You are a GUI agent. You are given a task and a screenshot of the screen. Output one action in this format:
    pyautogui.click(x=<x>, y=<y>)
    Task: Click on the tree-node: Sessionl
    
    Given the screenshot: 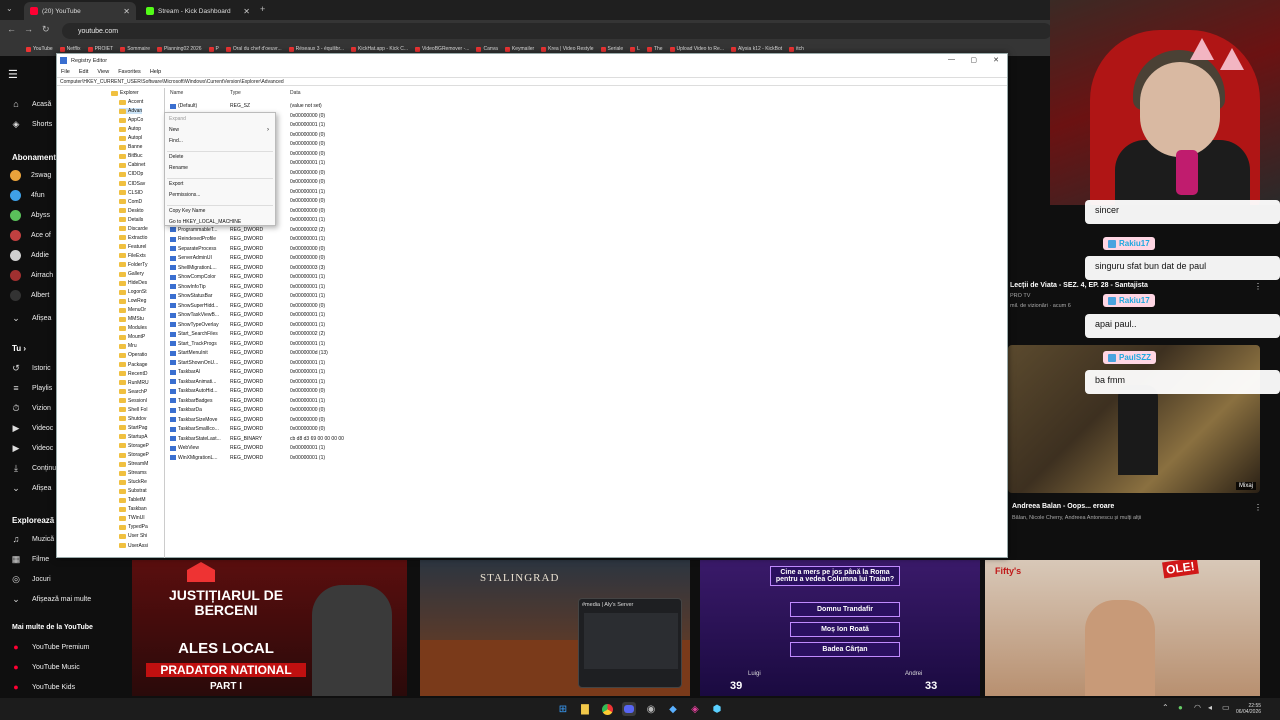 What is the action you would take?
    pyautogui.click(x=133, y=401)
    